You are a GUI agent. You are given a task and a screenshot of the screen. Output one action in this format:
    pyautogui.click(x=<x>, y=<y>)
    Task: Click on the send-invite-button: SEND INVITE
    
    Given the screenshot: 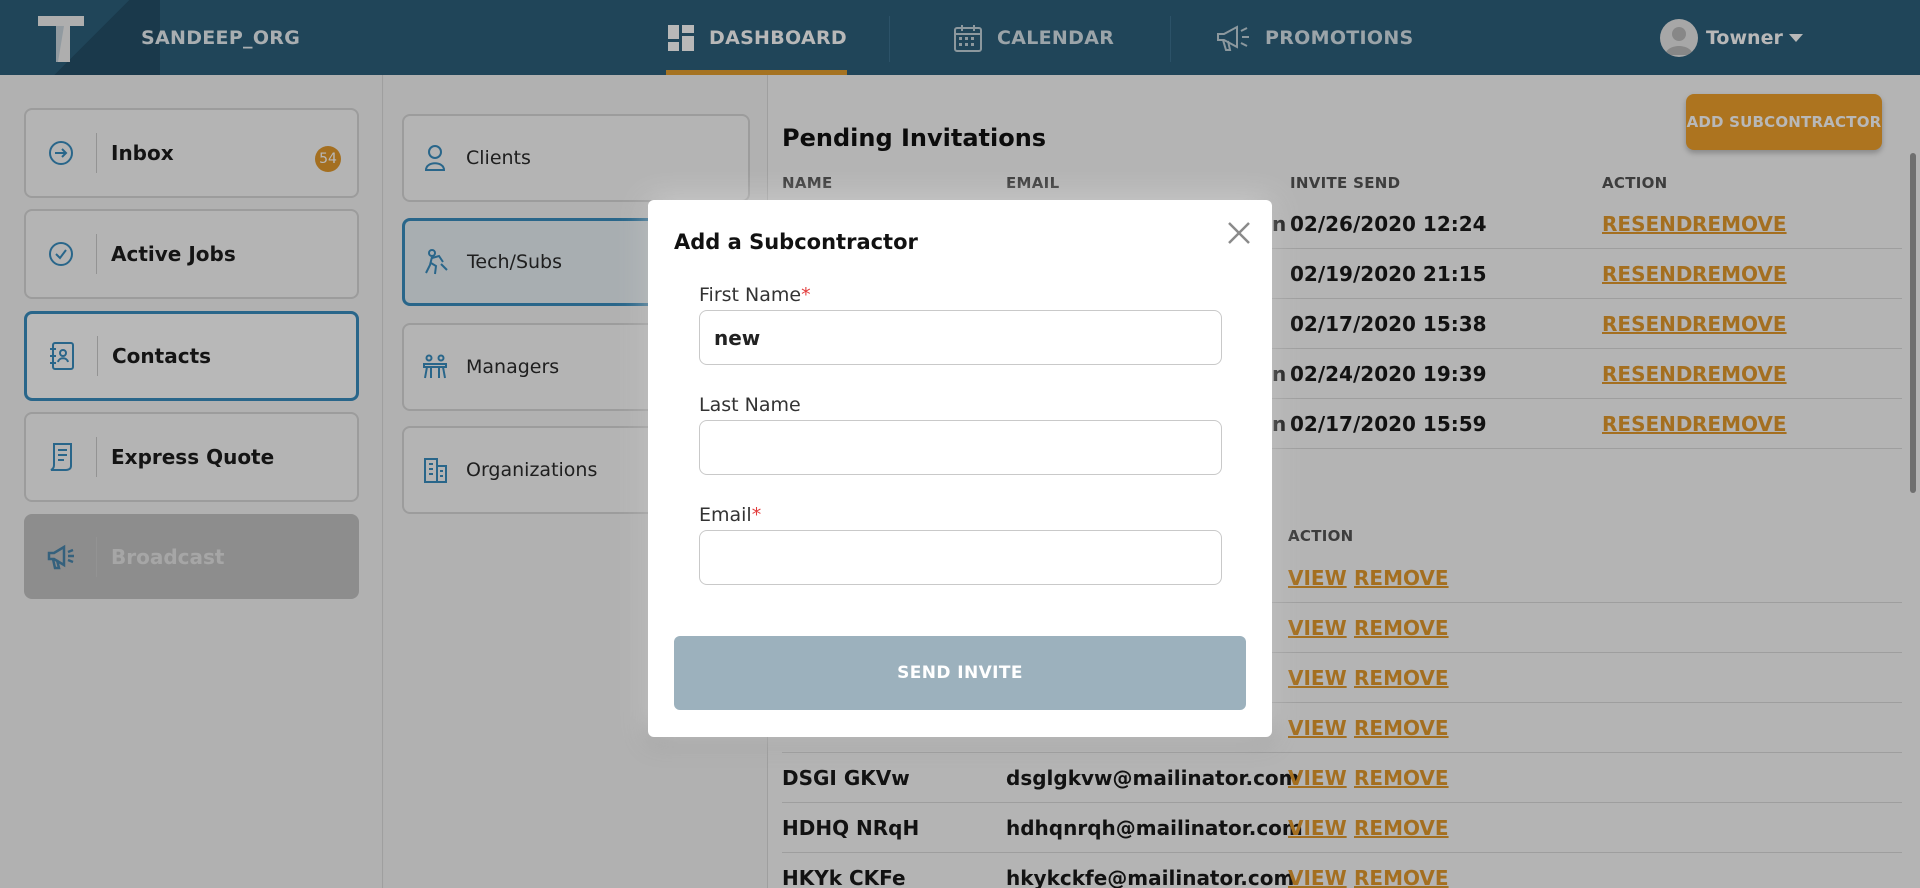 What is the action you would take?
    pyautogui.click(x=960, y=673)
    